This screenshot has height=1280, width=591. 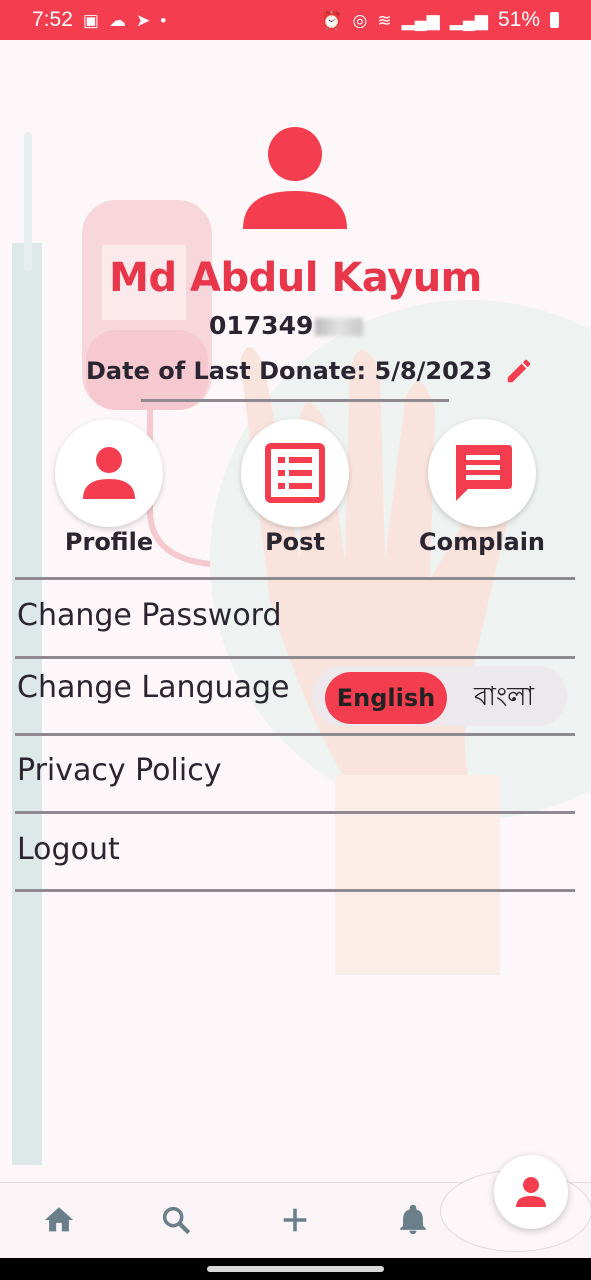 What do you see at coordinates (176, 1220) in the screenshot?
I see `search-icon` at bounding box center [176, 1220].